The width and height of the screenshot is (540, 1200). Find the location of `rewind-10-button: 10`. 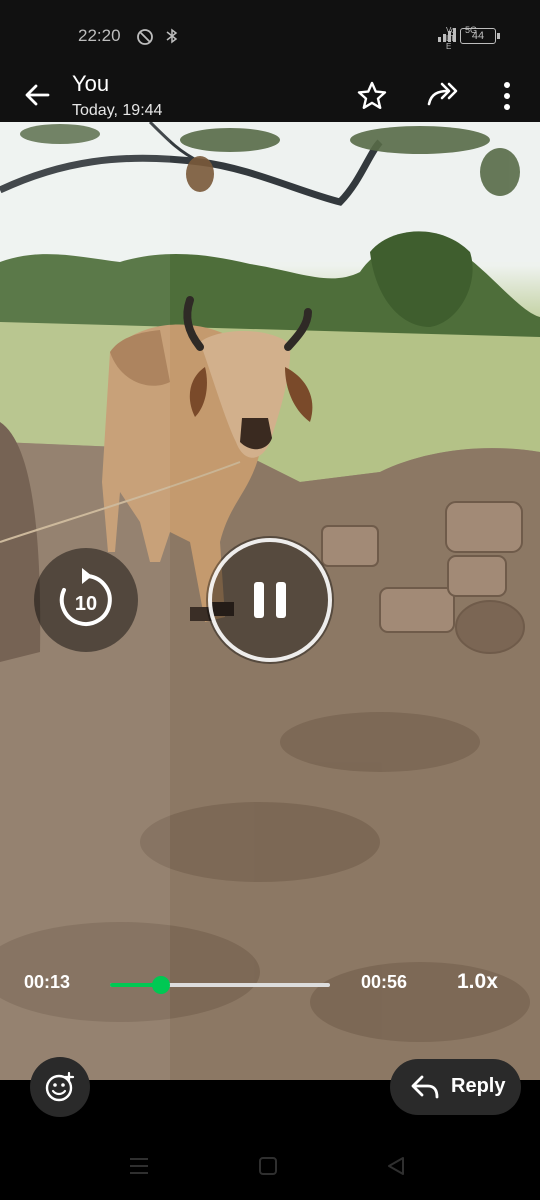

rewind-10-button: 10 is located at coordinates (86, 600).